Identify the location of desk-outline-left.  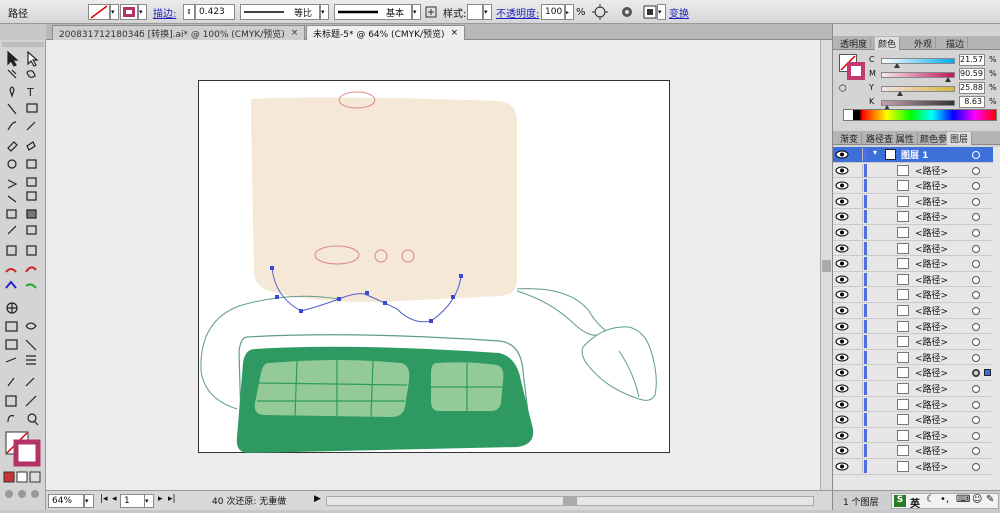
(219, 390).